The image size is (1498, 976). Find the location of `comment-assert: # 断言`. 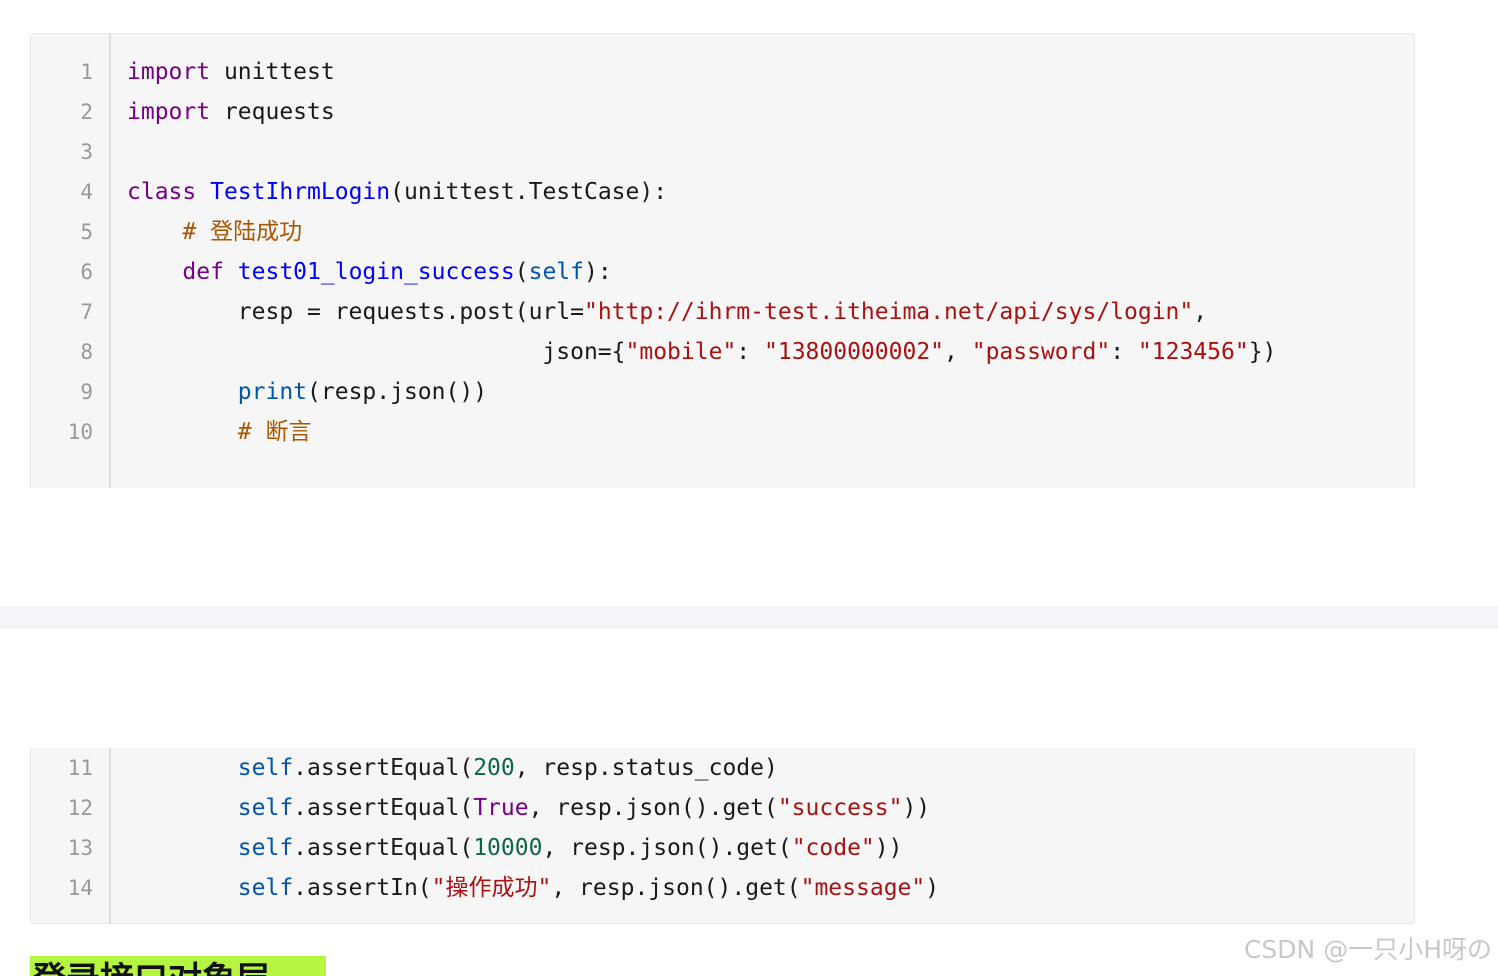

comment-assert: # 断言 is located at coordinates (274, 432).